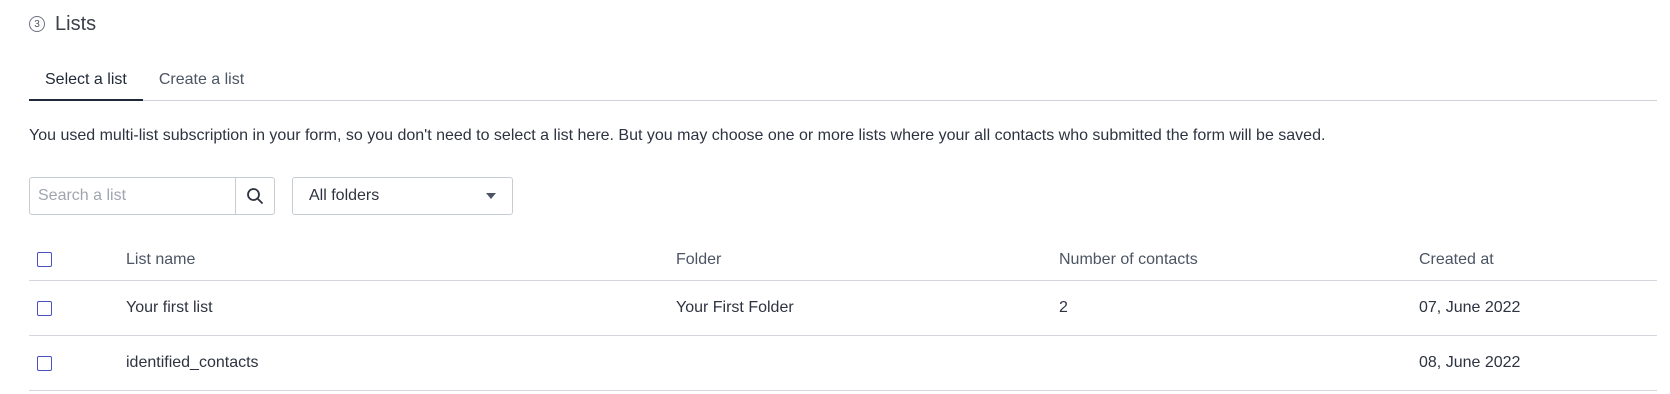 This screenshot has height=394, width=1670. I want to click on select-all-cell, so click(44, 259).